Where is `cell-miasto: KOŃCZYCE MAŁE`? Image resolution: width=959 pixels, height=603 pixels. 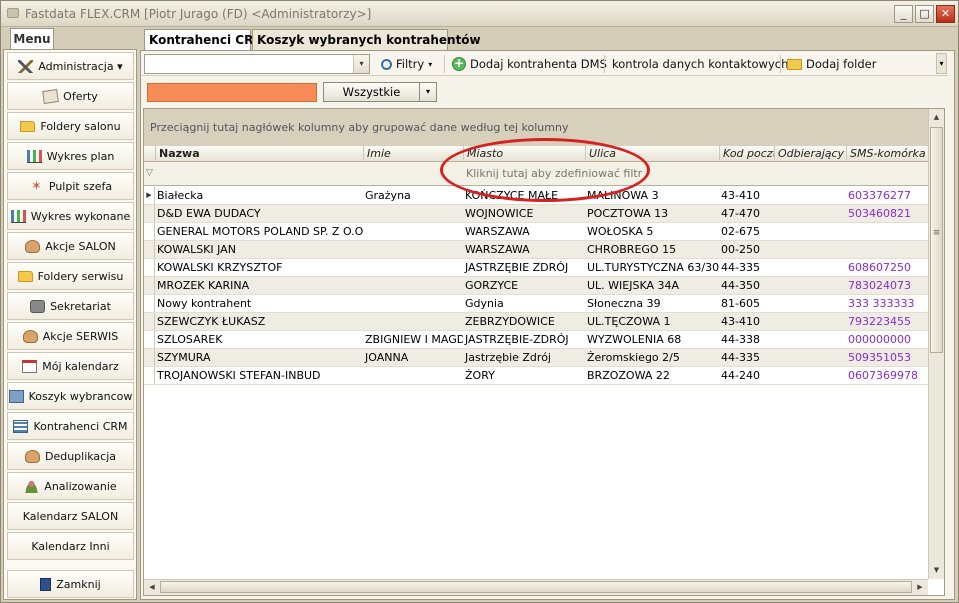
cell-miasto: KOŃCZYCE MAŁE is located at coordinates (524, 195).